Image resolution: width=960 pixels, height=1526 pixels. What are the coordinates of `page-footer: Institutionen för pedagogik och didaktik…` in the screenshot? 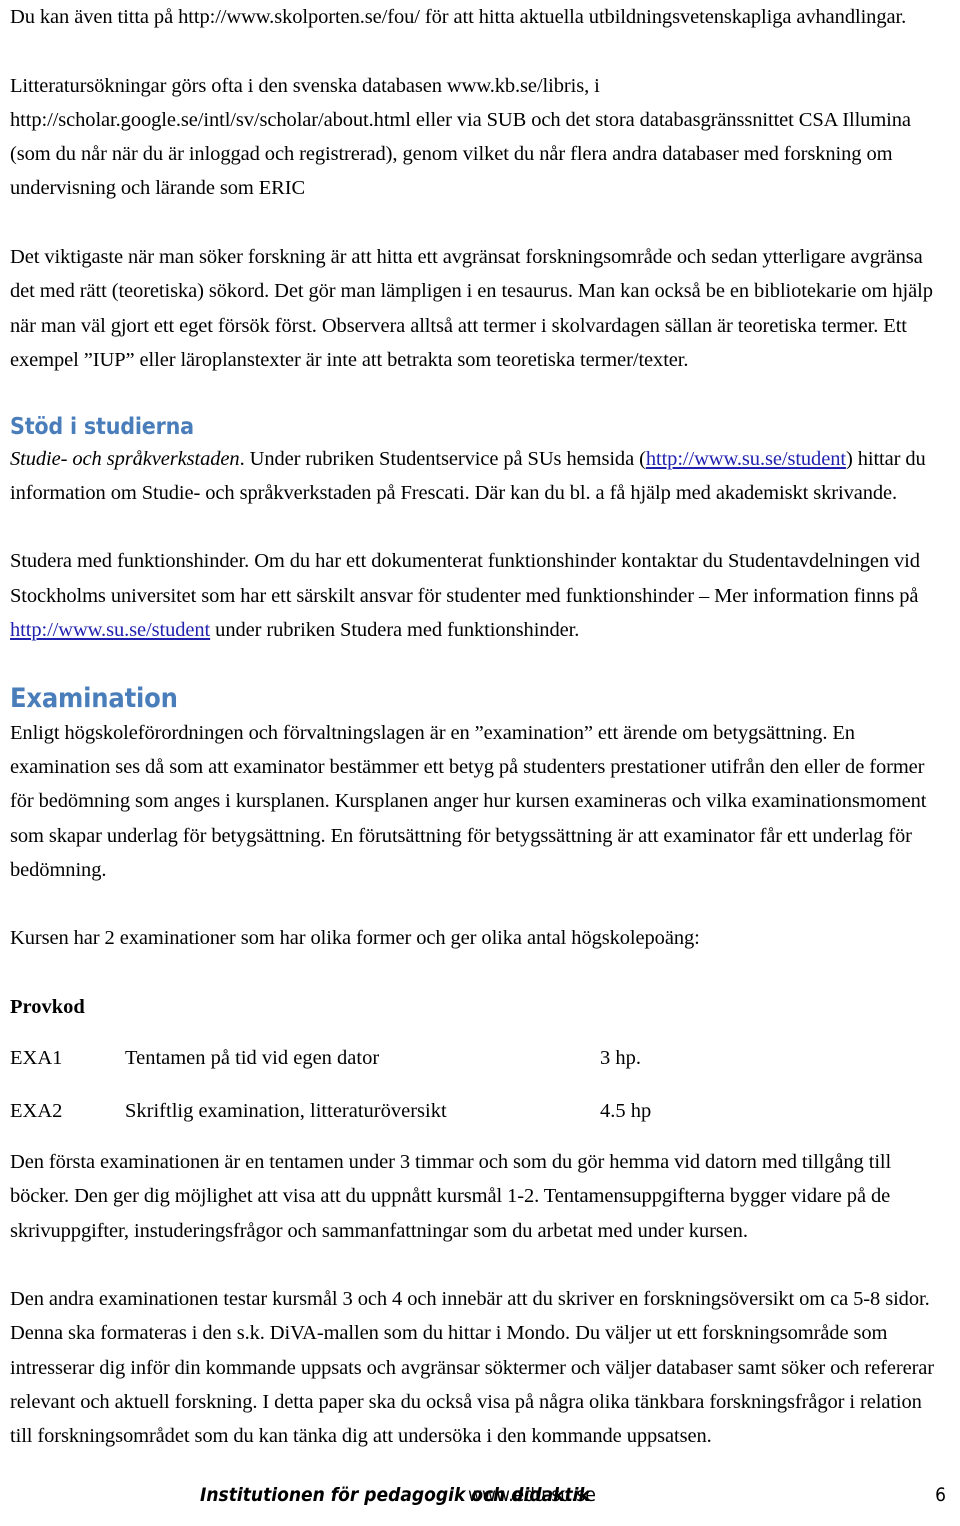 It's located at (480, 1497).